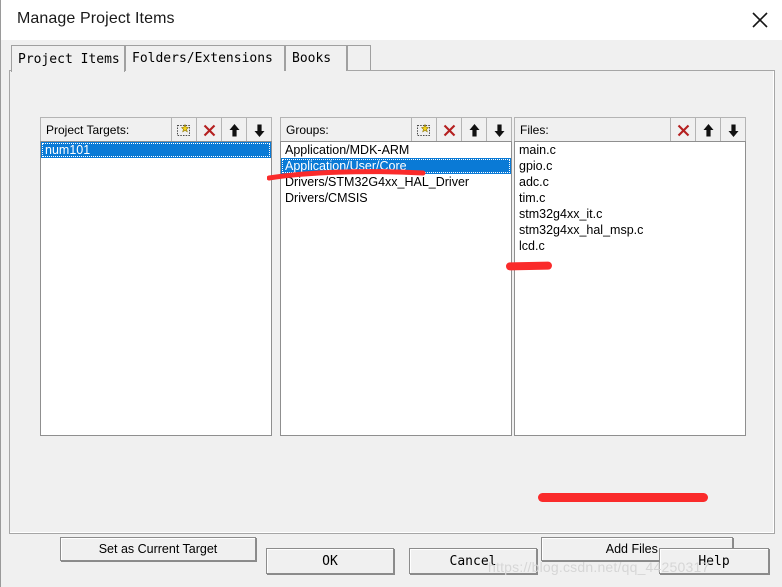  I want to click on list-item: lcd.c, so click(630, 246).